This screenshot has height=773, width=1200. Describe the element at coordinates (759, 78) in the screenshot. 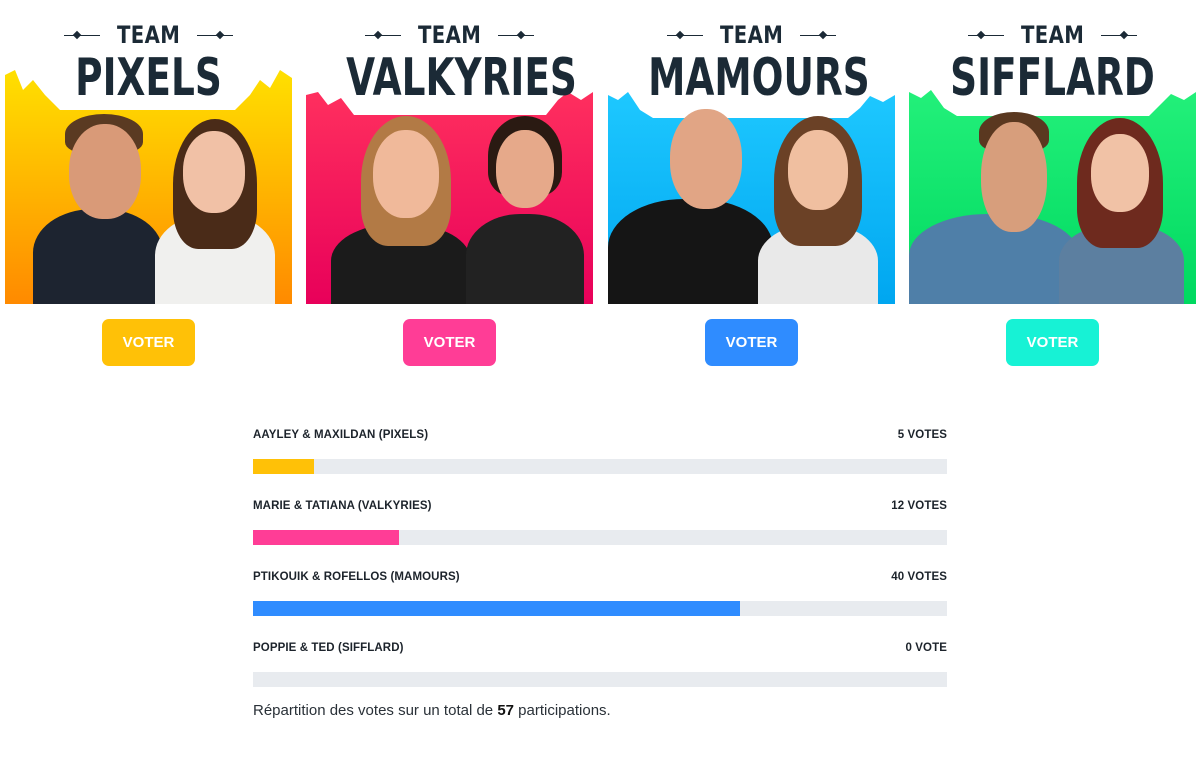

I see `team-name: MAMOURS` at that location.